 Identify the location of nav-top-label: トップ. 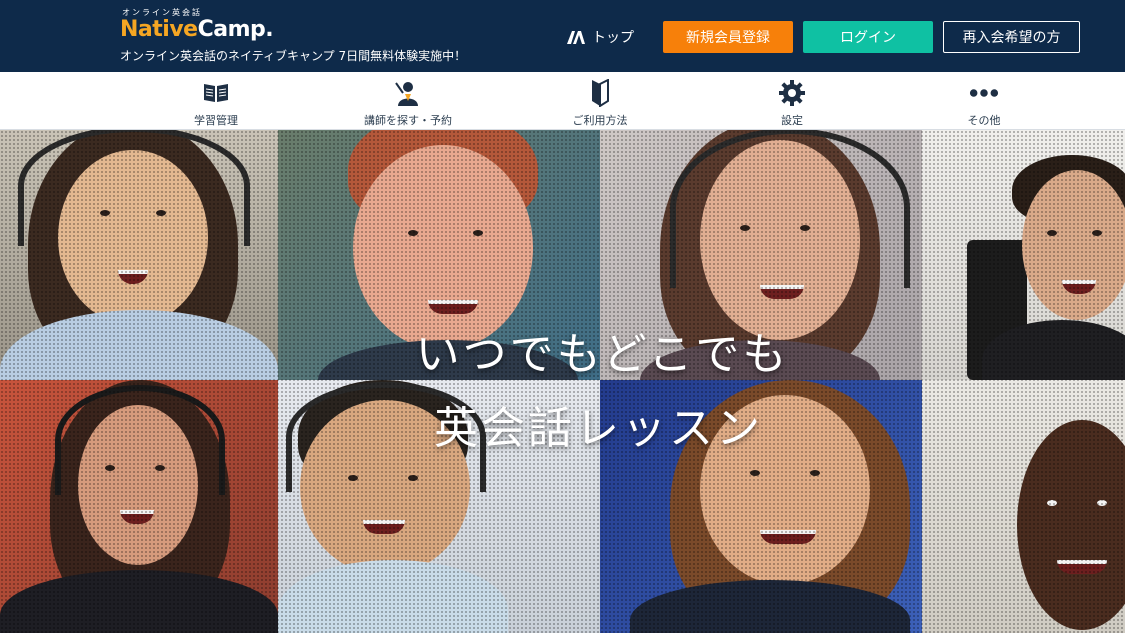
(613, 38).